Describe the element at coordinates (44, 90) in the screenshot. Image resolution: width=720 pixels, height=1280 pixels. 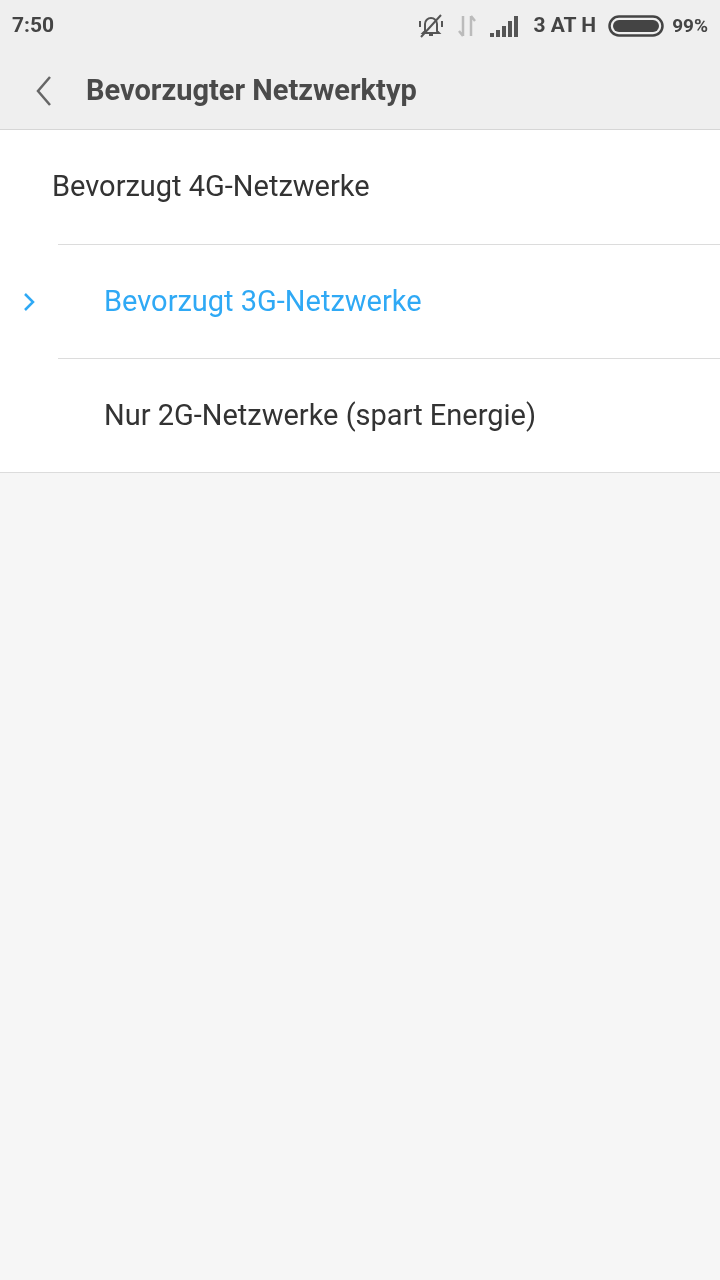
I see `back-icon` at that location.